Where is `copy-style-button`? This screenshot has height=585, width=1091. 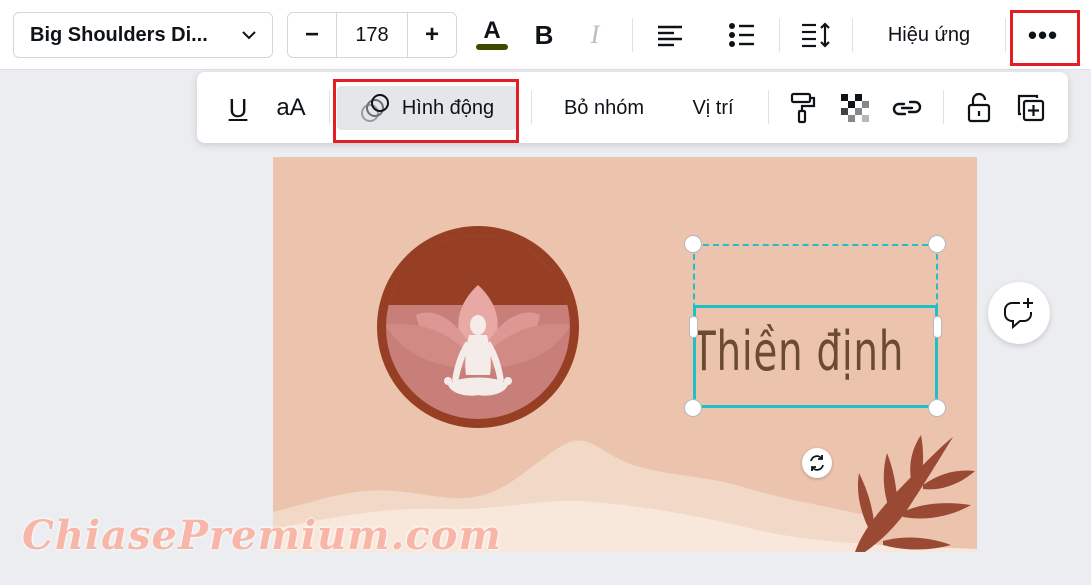 copy-style-button is located at coordinates (803, 108).